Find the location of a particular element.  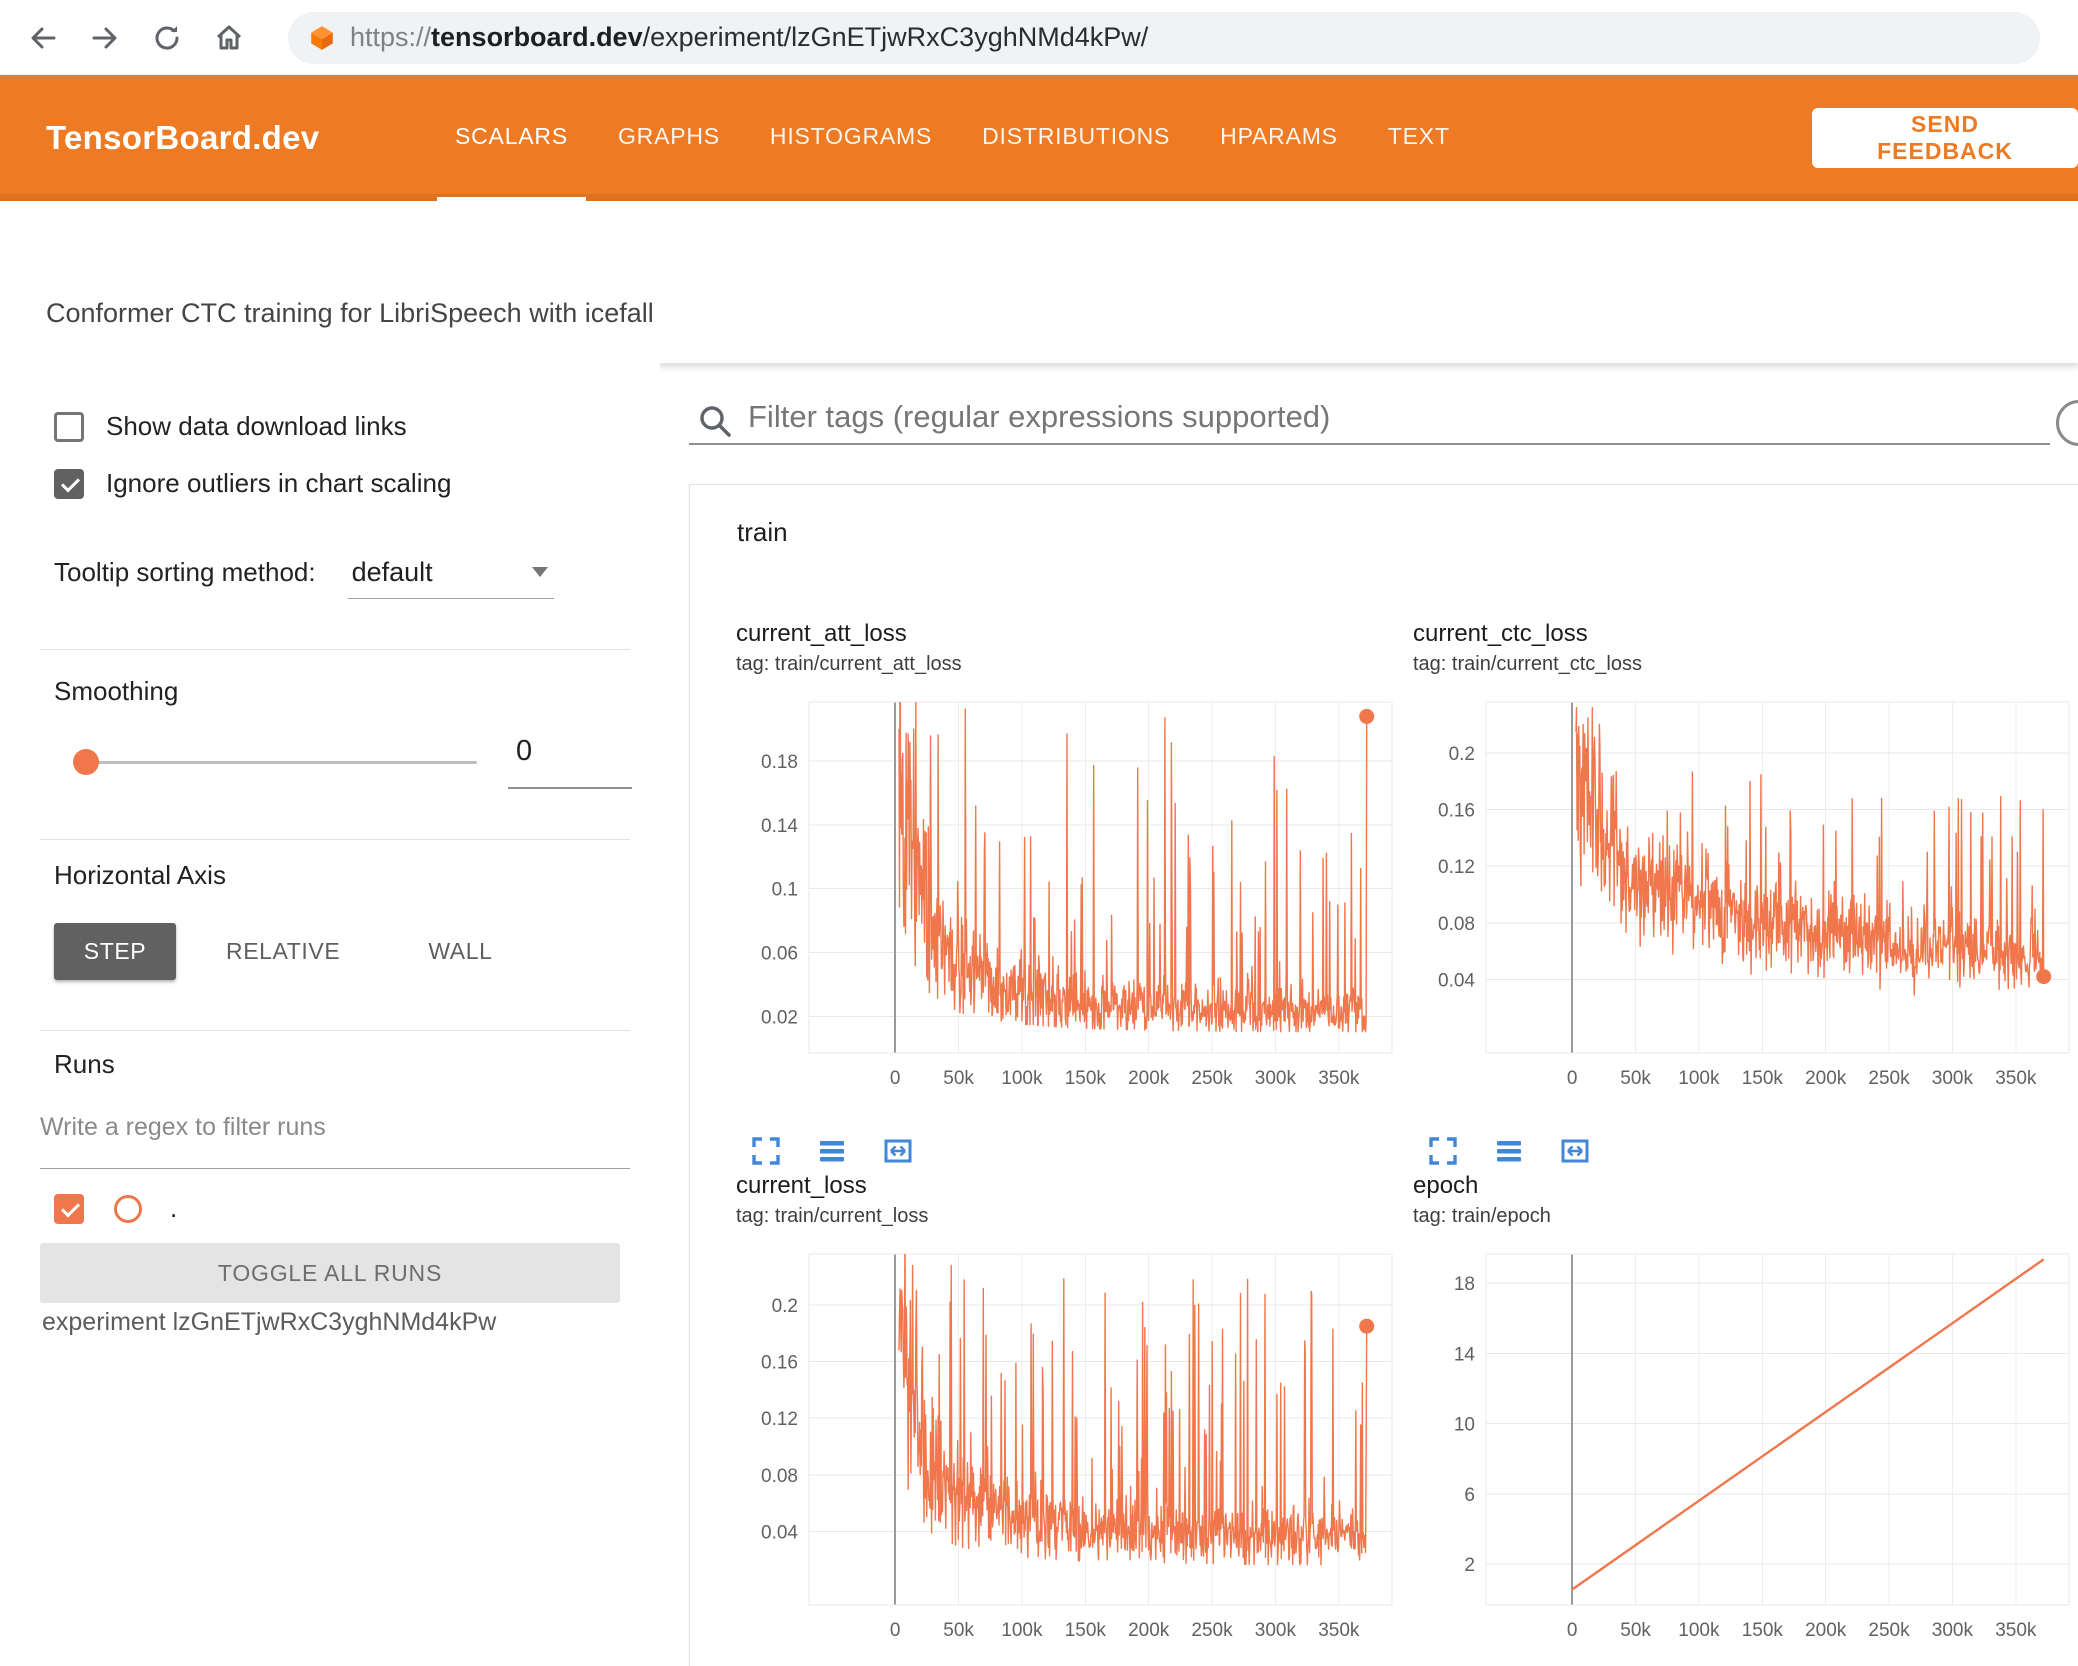

home-icon is located at coordinates (229, 37).